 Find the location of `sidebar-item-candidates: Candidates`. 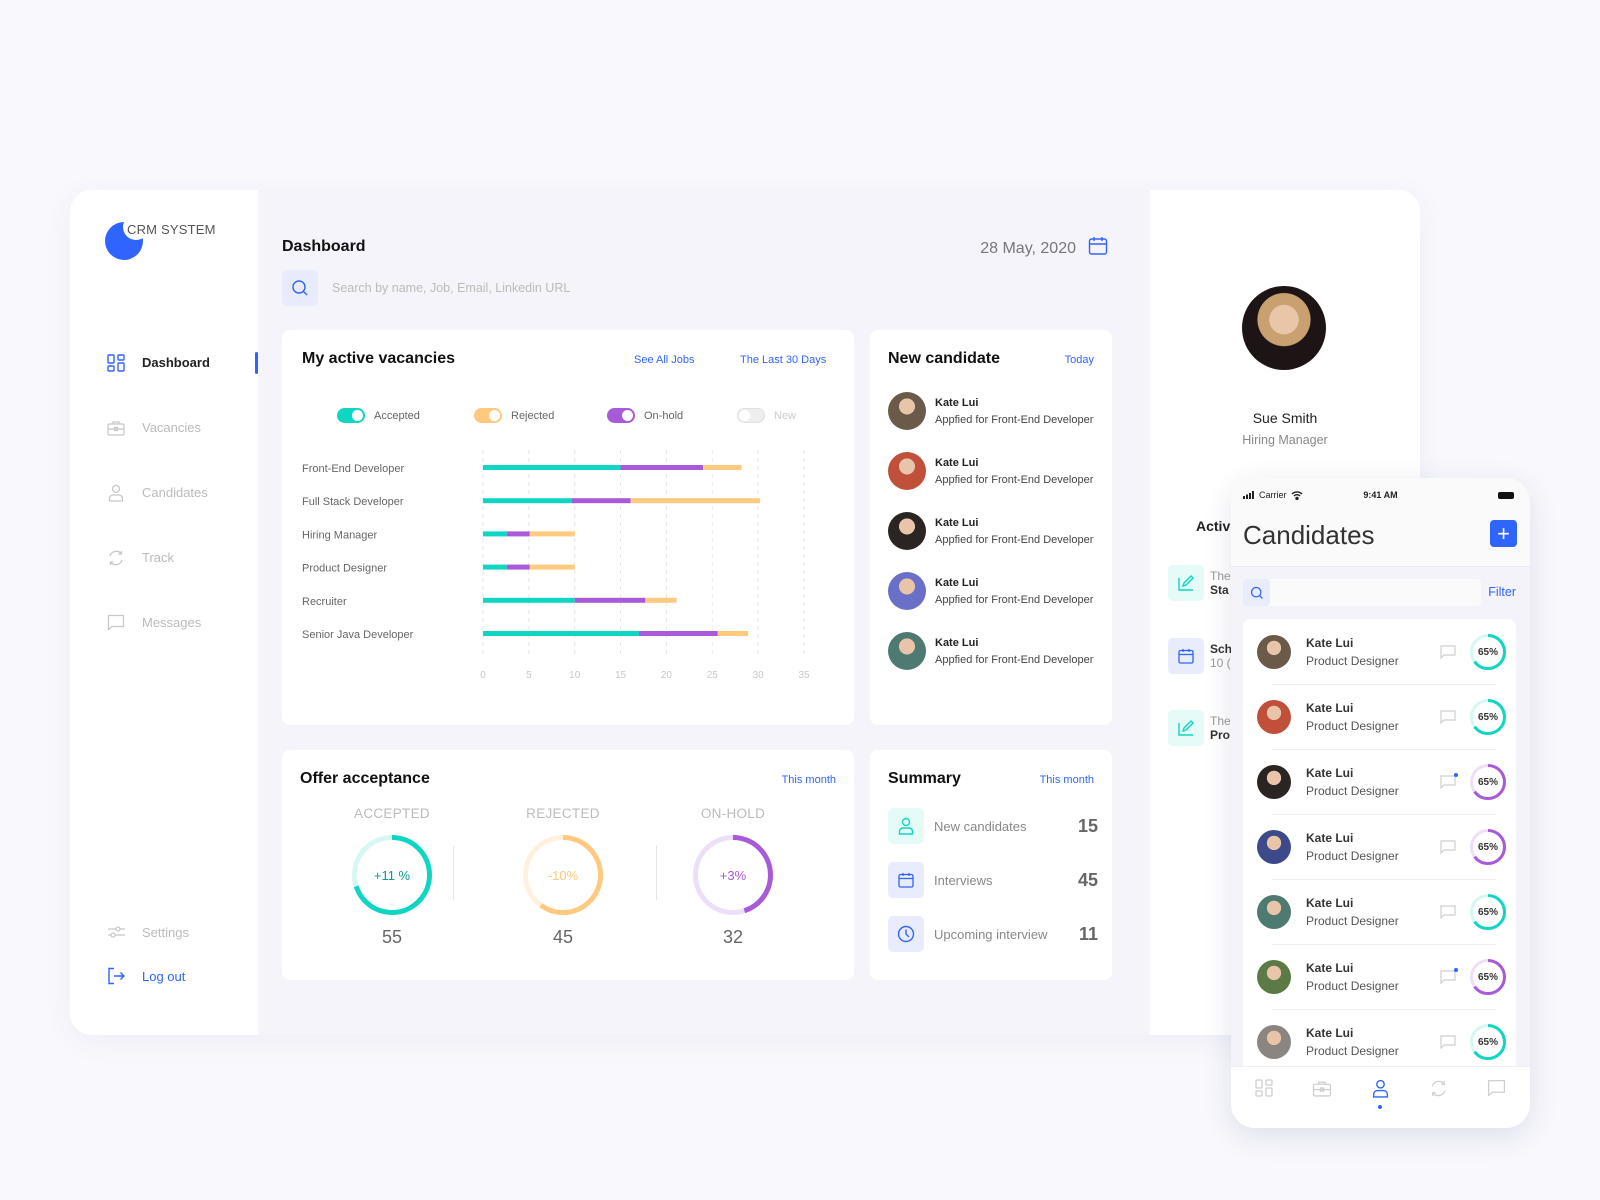

sidebar-item-candidates: Candidates is located at coordinates (182, 492).